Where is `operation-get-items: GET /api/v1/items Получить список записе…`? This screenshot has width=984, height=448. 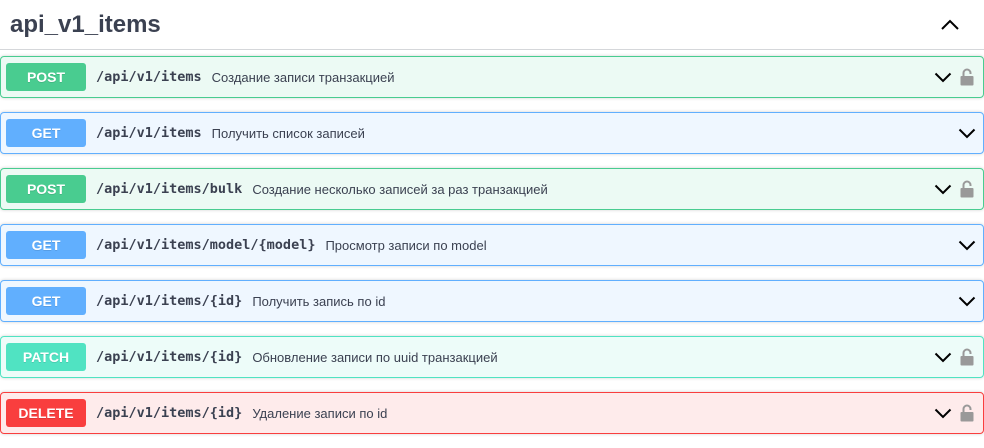 operation-get-items: GET /api/v1/items Получить список записе… is located at coordinates (492, 133).